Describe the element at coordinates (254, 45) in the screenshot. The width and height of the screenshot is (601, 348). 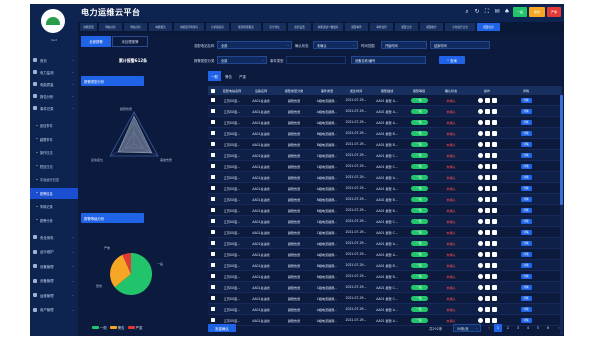
I see `station-select: 全部 ⌕` at that location.